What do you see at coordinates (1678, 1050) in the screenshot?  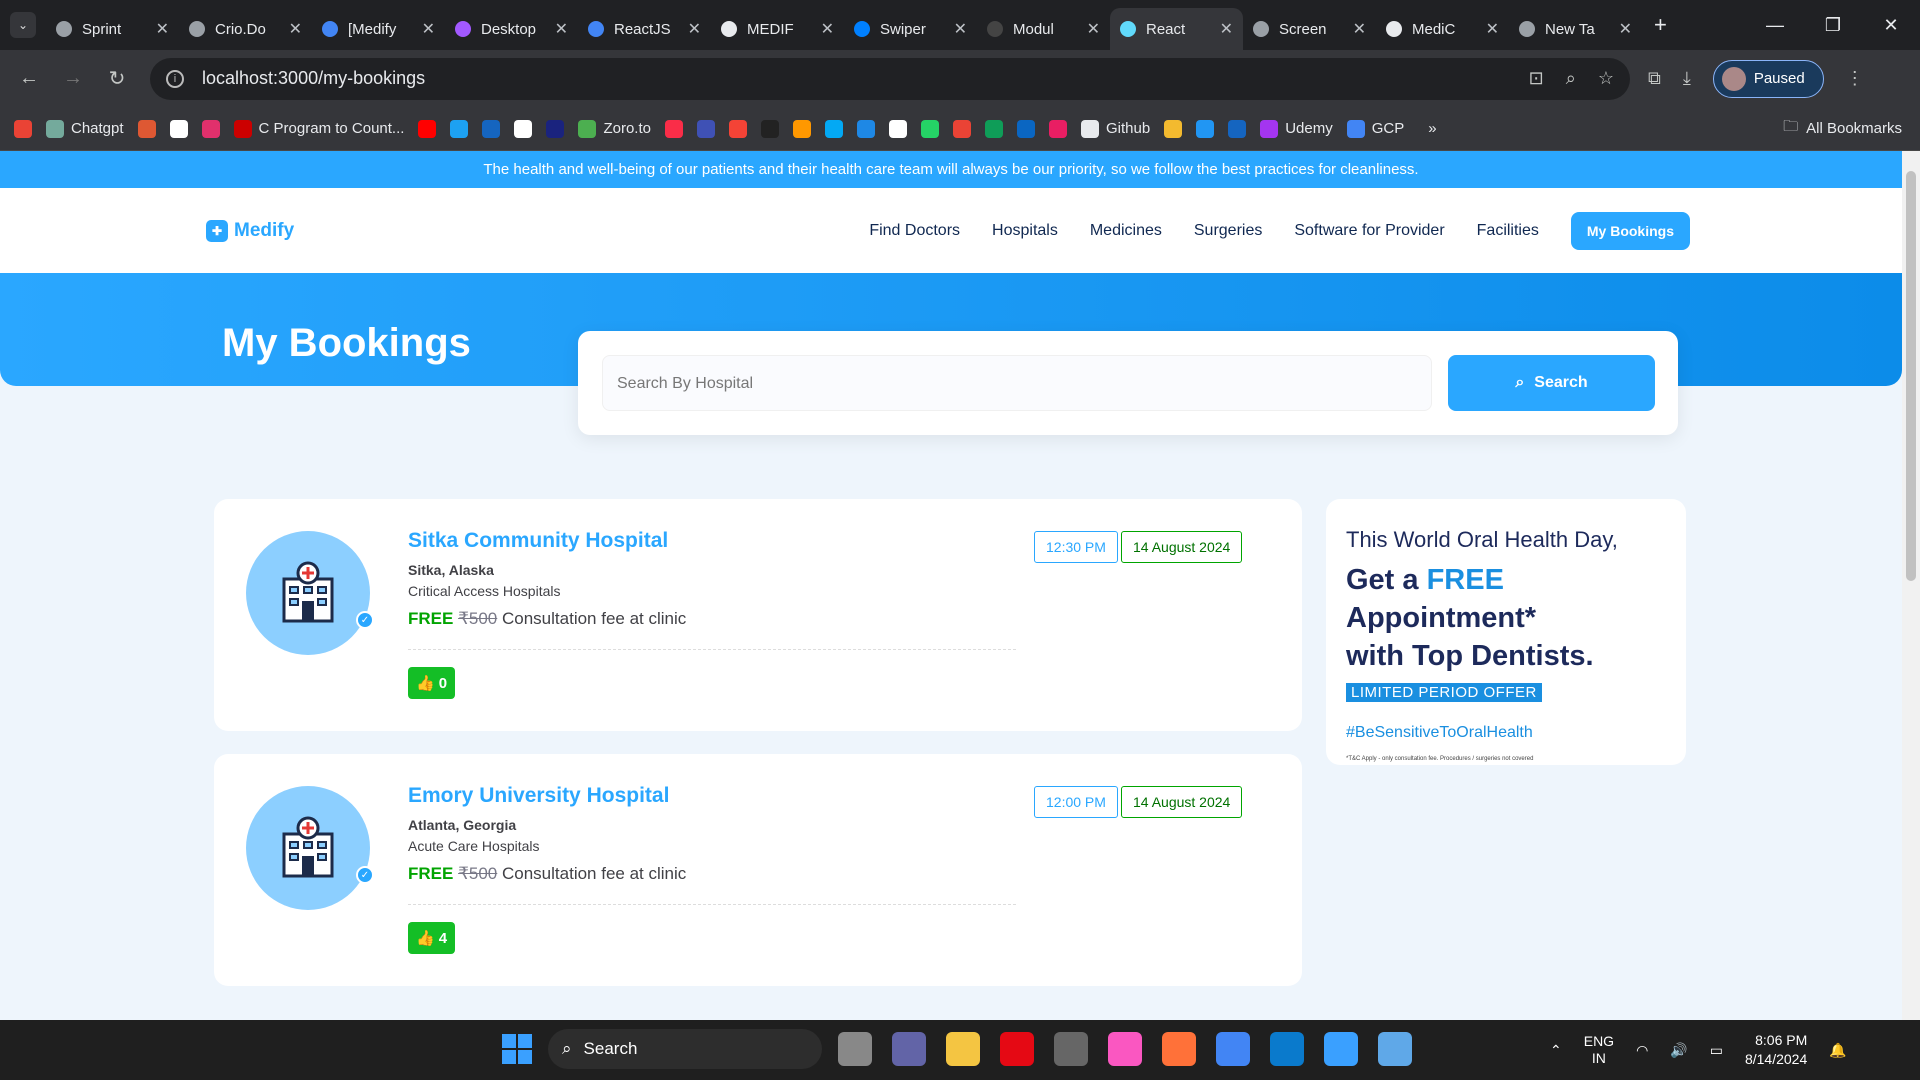 I see `volume-icon: 🔊` at bounding box center [1678, 1050].